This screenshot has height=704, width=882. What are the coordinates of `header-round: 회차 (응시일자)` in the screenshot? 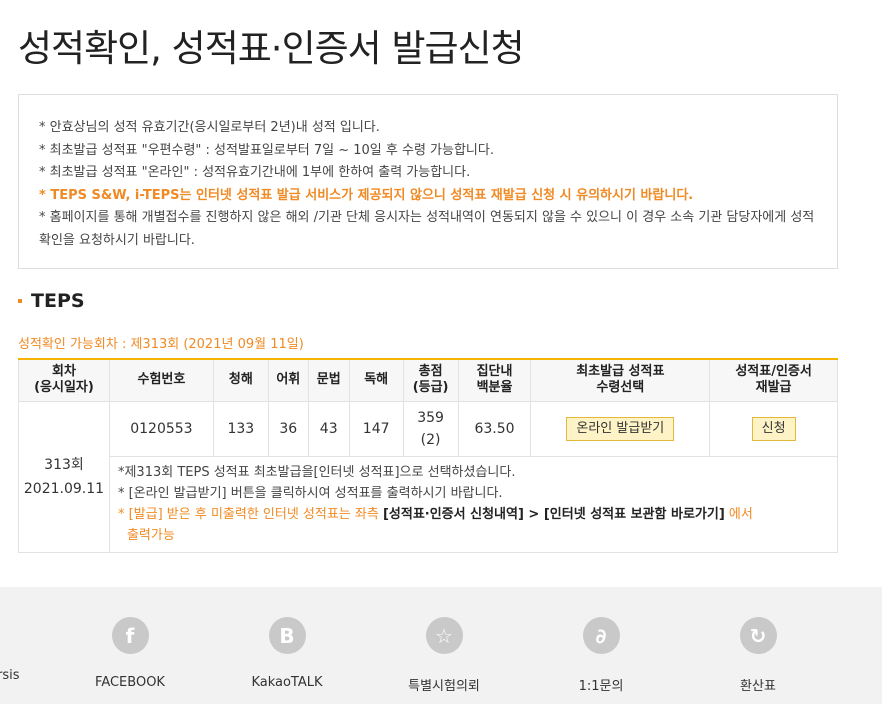 It's located at (64, 380).